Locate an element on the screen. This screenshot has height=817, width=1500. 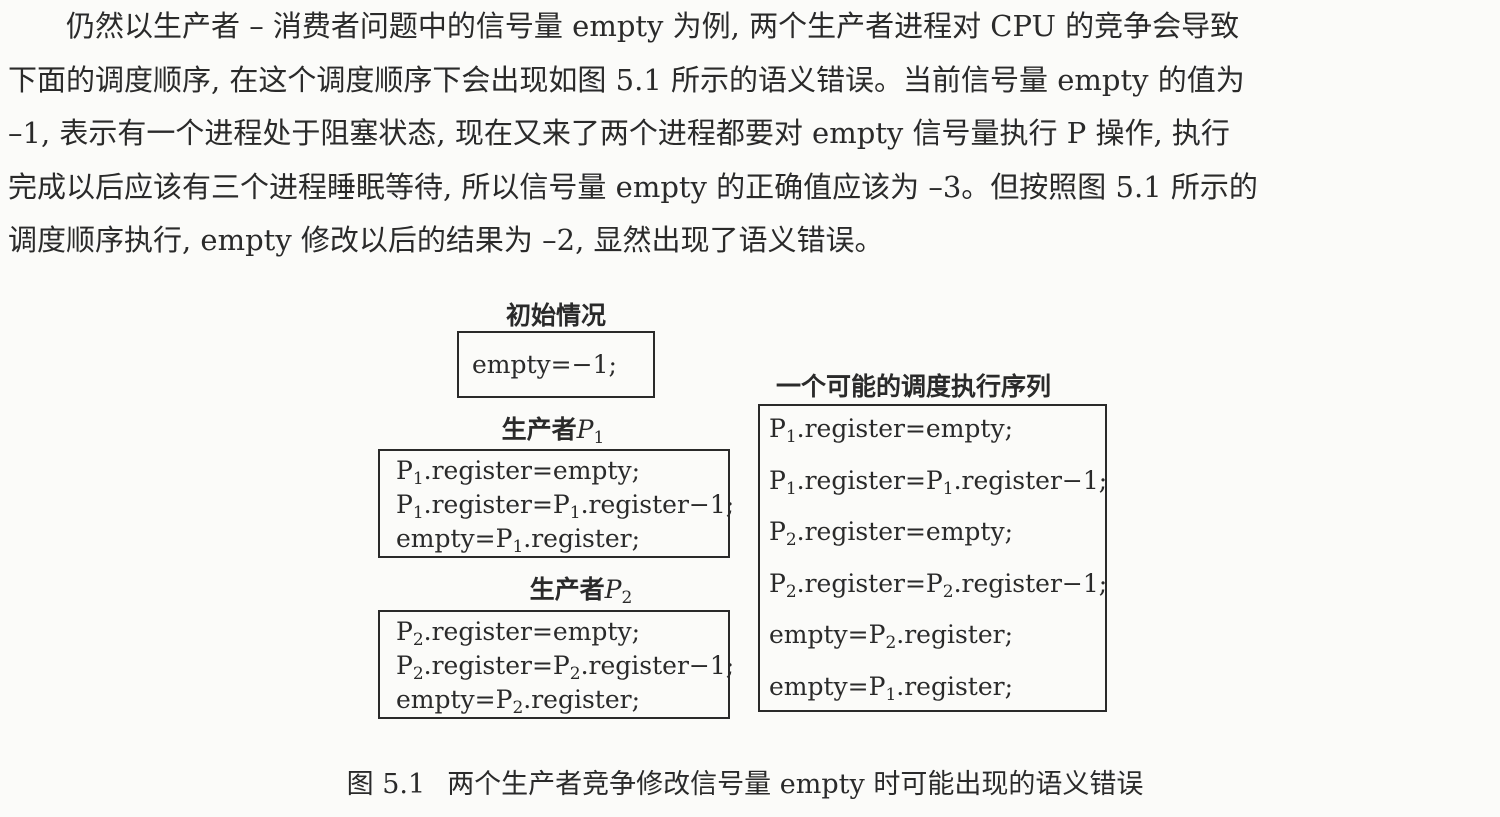
code-line: empty=P2.register; is located at coordinates (518, 701).